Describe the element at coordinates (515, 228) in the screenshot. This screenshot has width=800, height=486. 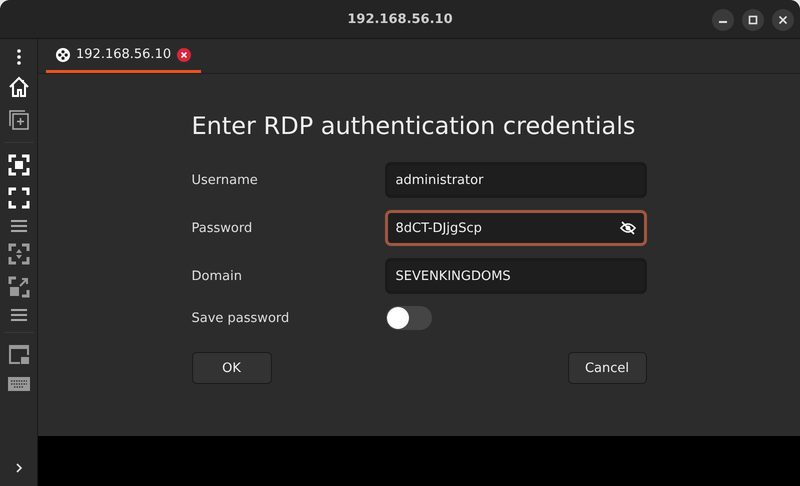
I see `password-field: 8dCT-DJjgScp` at that location.